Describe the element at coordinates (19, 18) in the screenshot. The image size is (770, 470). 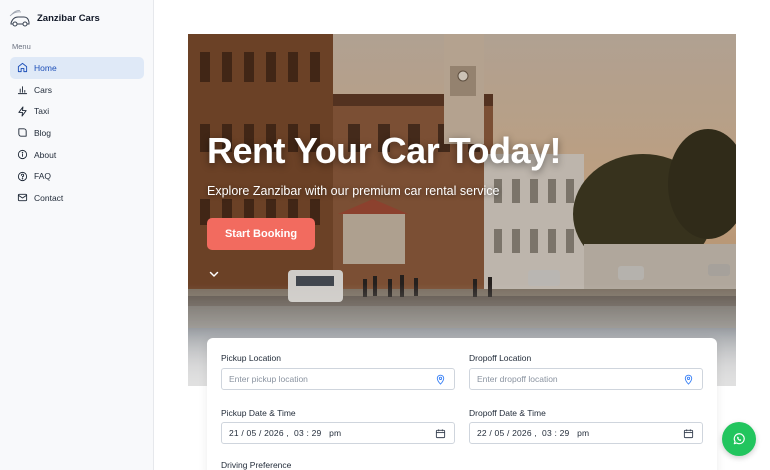
I see `car-logo-icon` at that location.